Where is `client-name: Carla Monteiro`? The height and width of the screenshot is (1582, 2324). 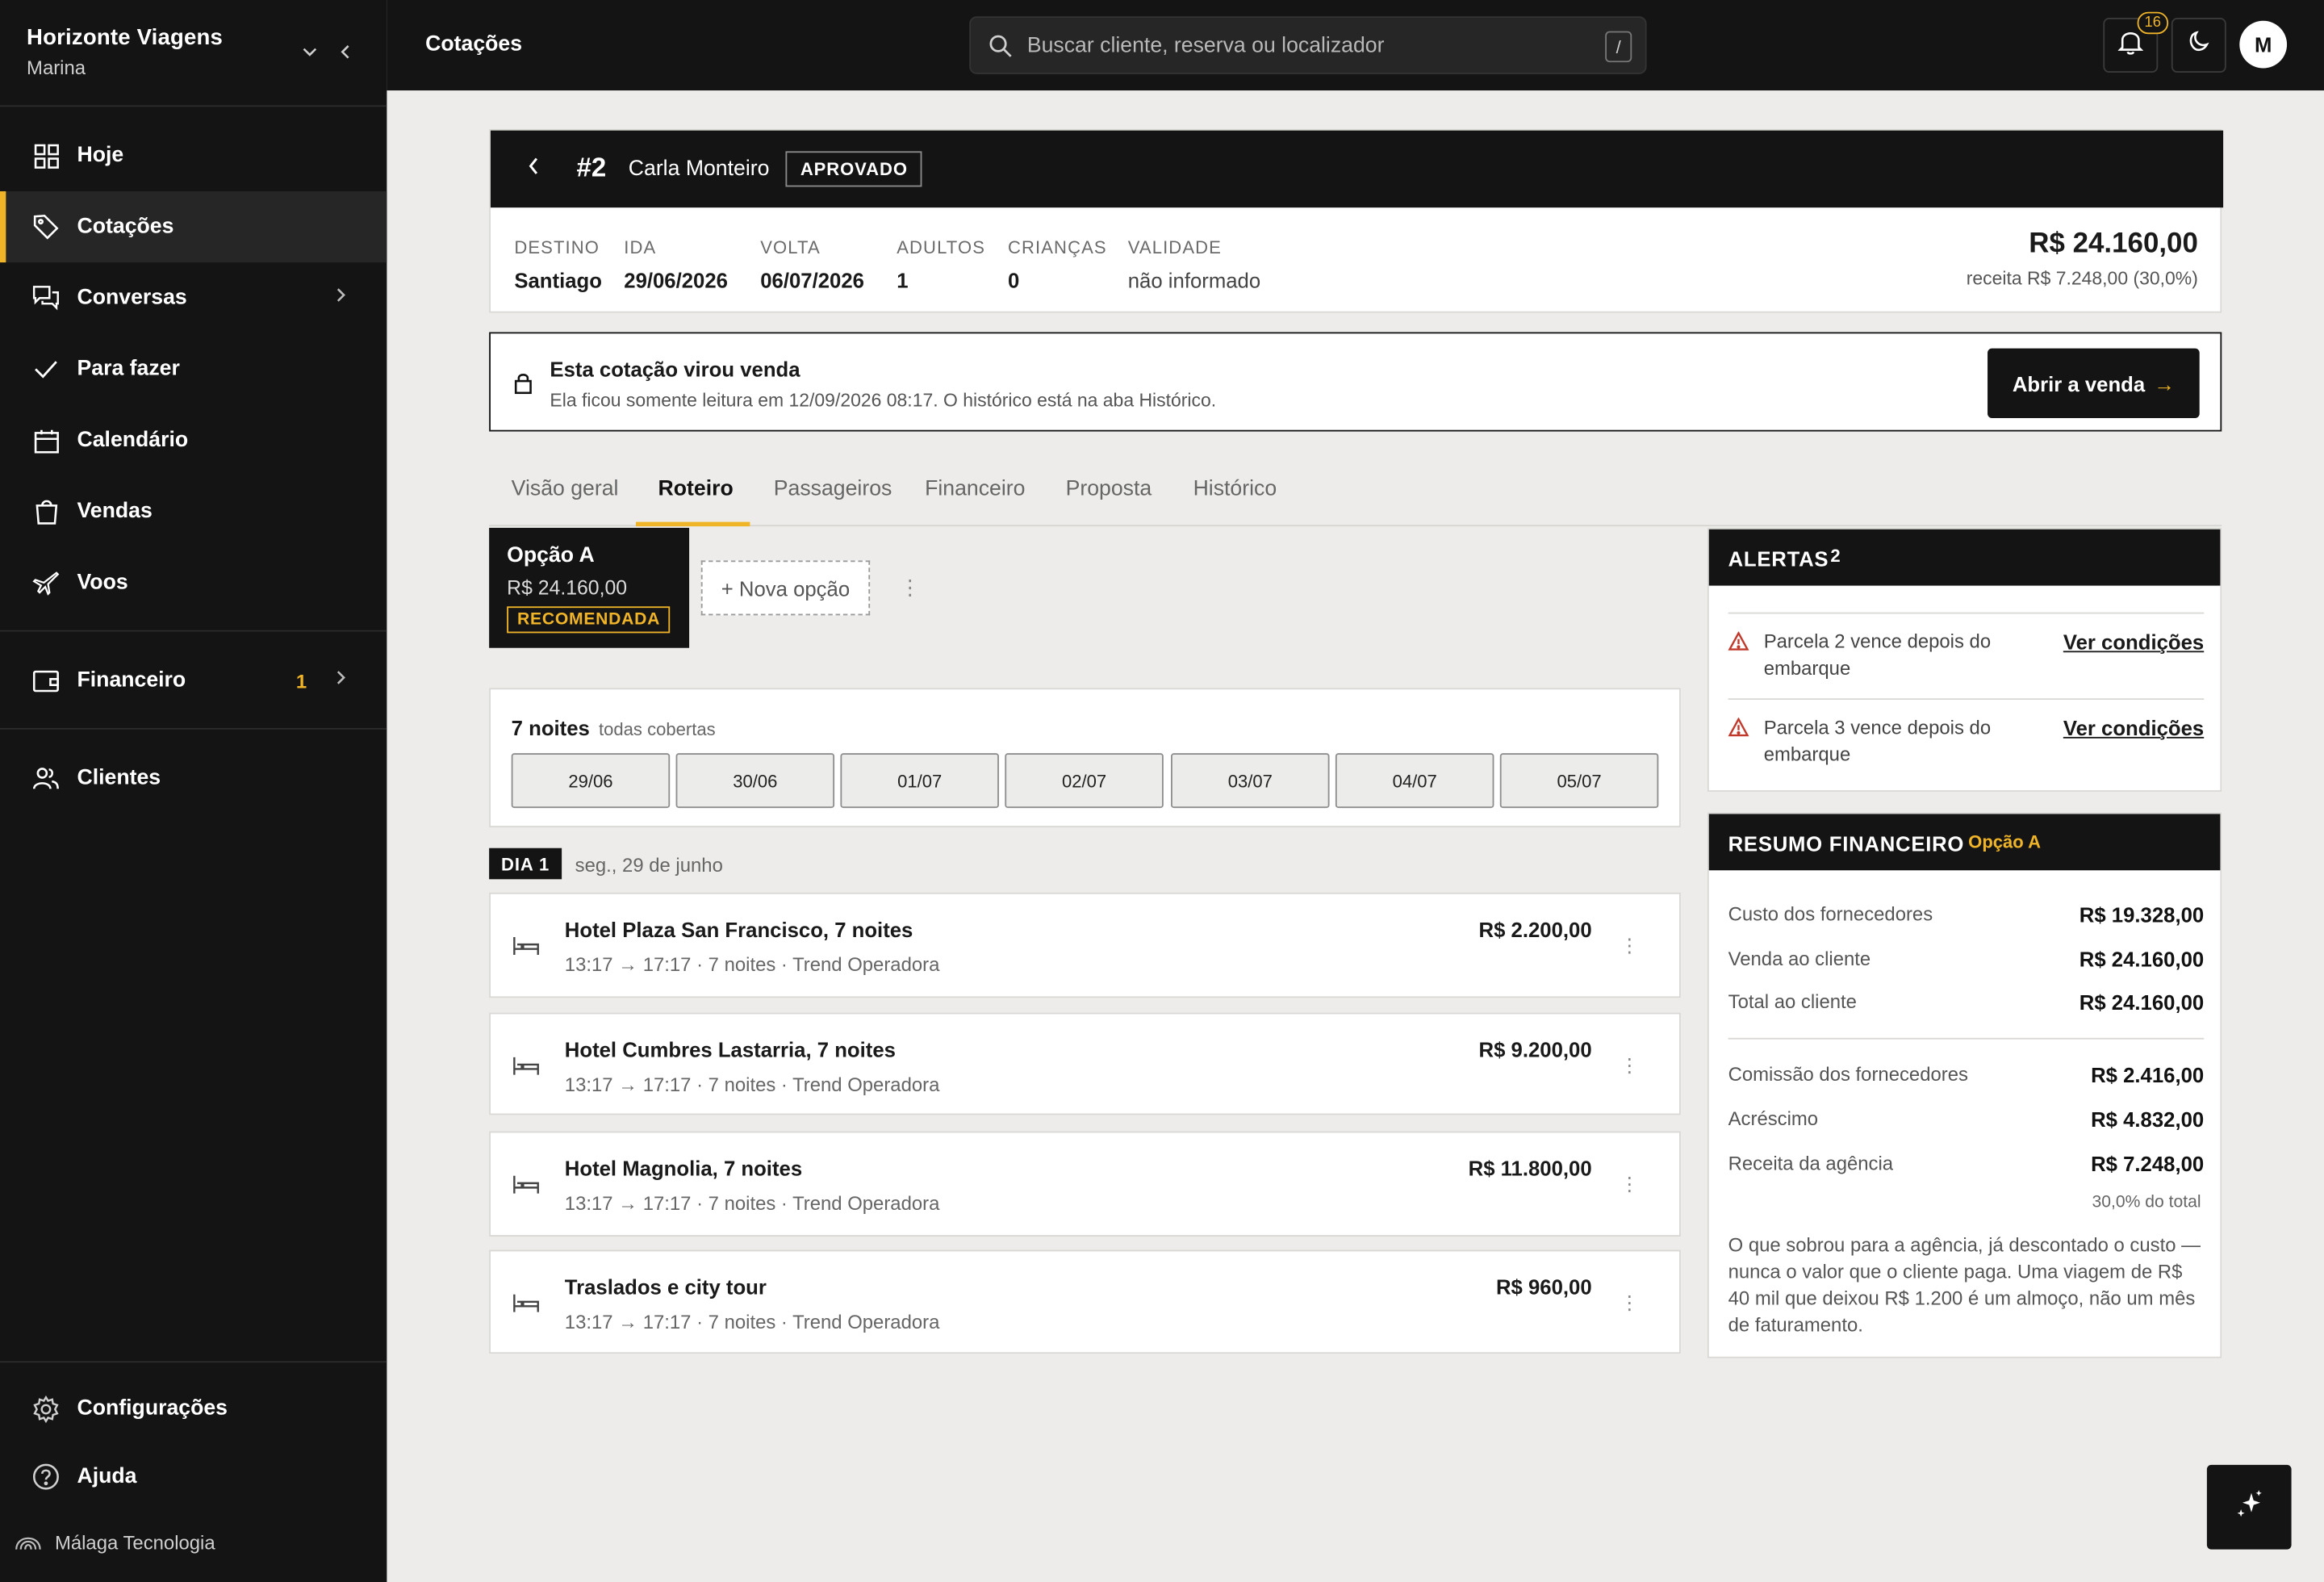 client-name: Carla Monteiro is located at coordinates (699, 169).